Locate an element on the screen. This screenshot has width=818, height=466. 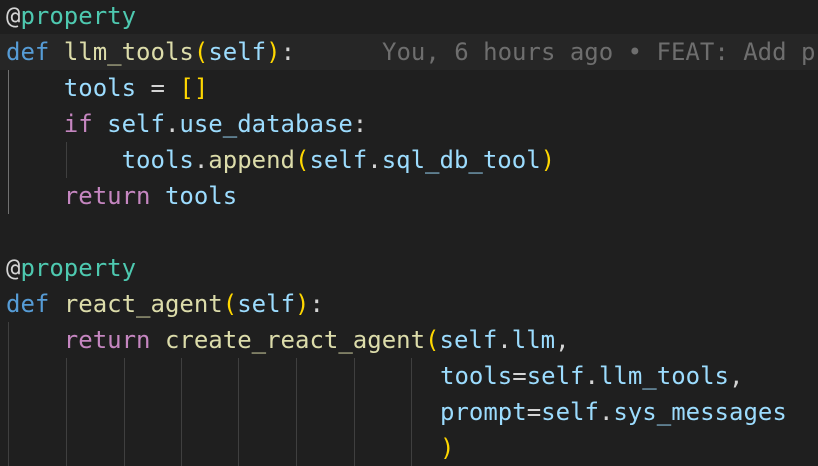
attribute: llm is located at coordinates (533, 340).